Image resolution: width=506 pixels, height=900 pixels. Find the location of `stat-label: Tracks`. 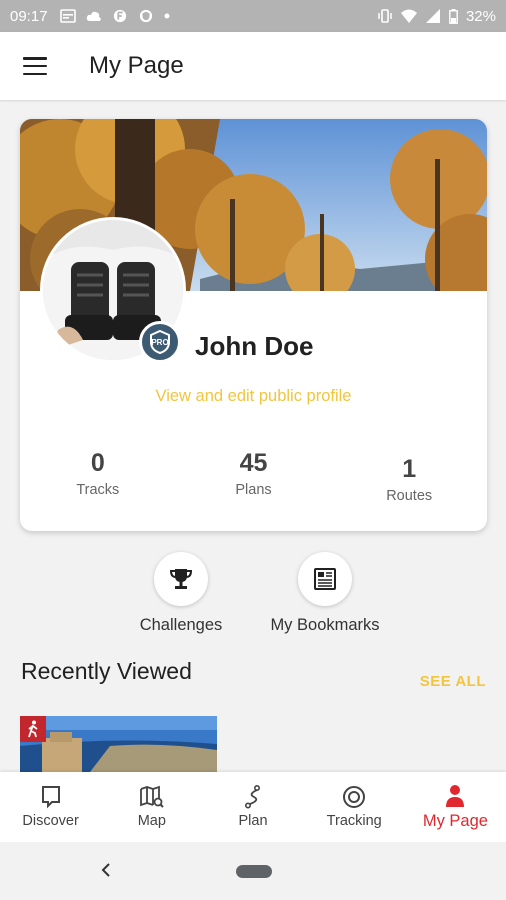

stat-label: Tracks is located at coordinates (98, 490).